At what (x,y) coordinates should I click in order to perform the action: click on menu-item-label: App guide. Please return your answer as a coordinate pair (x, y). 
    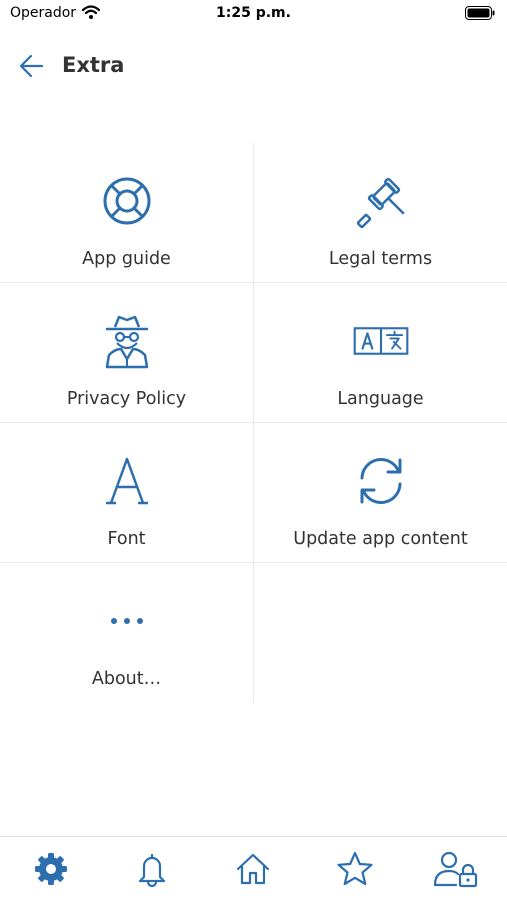
    Looking at the image, I should click on (126, 259).